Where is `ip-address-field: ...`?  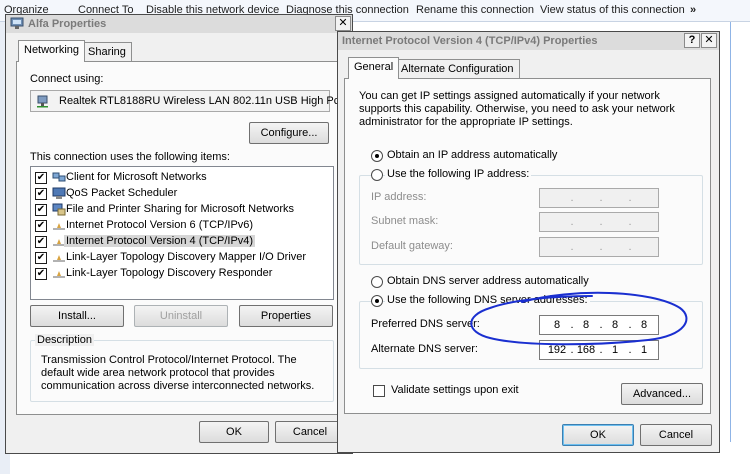
ip-address-field: ... is located at coordinates (599, 198).